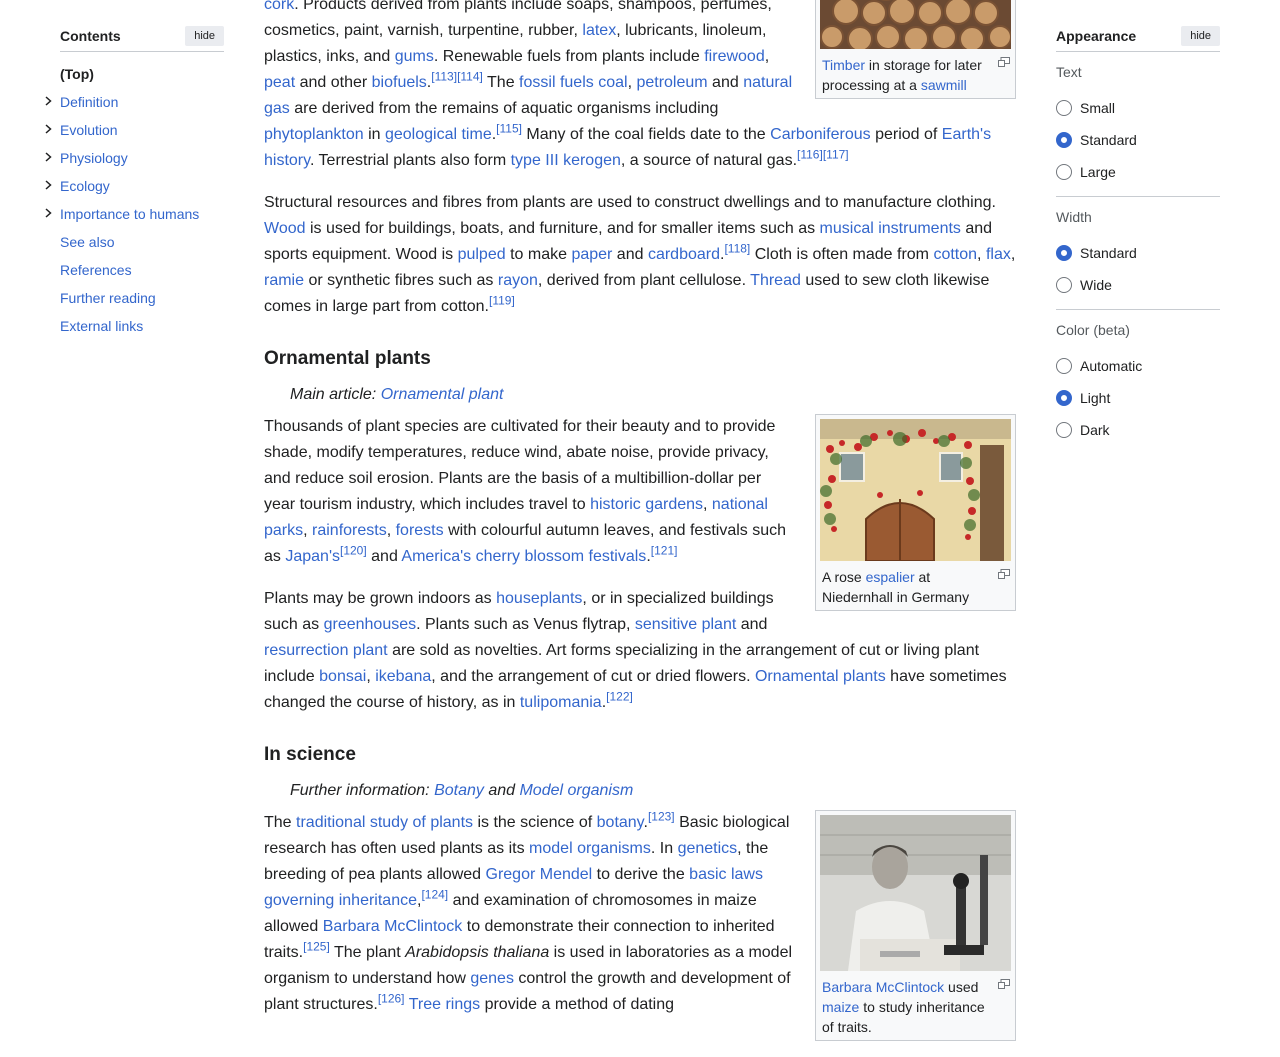 The width and height of the screenshot is (1280, 1057). Describe the element at coordinates (94, 158) in the screenshot. I see `toc-item-label: Physiology` at that location.